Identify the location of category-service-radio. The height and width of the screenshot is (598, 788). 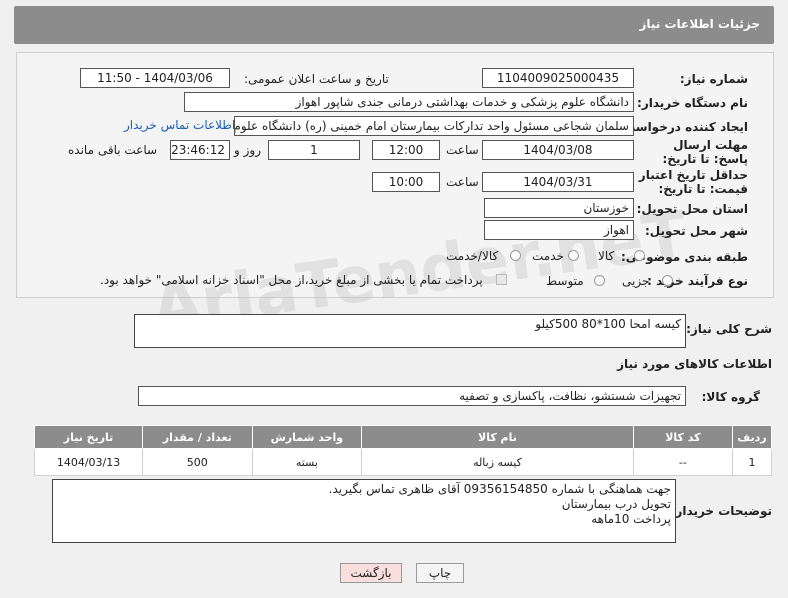
(573, 255).